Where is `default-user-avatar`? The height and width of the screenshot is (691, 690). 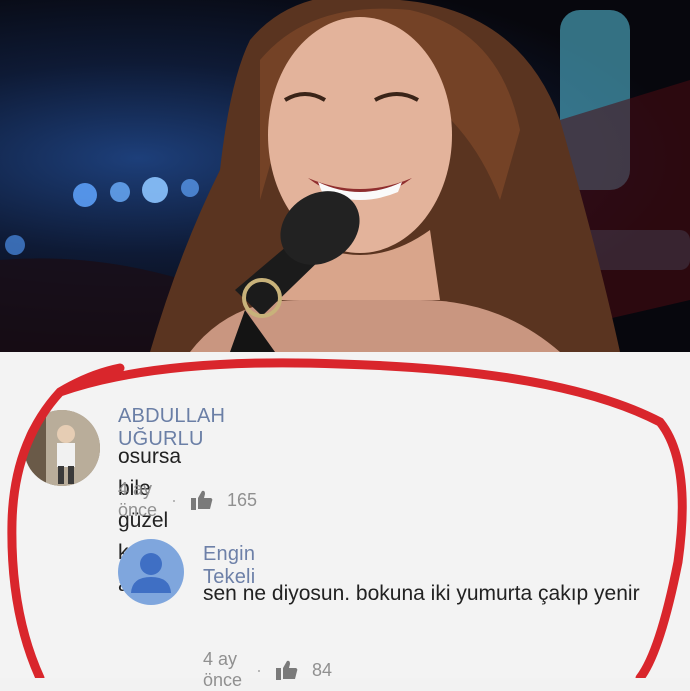 default-user-avatar is located at coordinates (151, 572).